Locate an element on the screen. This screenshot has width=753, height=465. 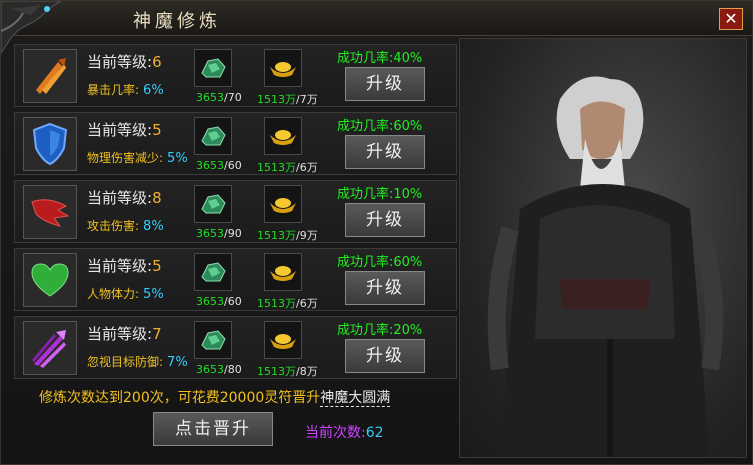
level-text: 当前等级:8 is located at coordinates (124, 198).